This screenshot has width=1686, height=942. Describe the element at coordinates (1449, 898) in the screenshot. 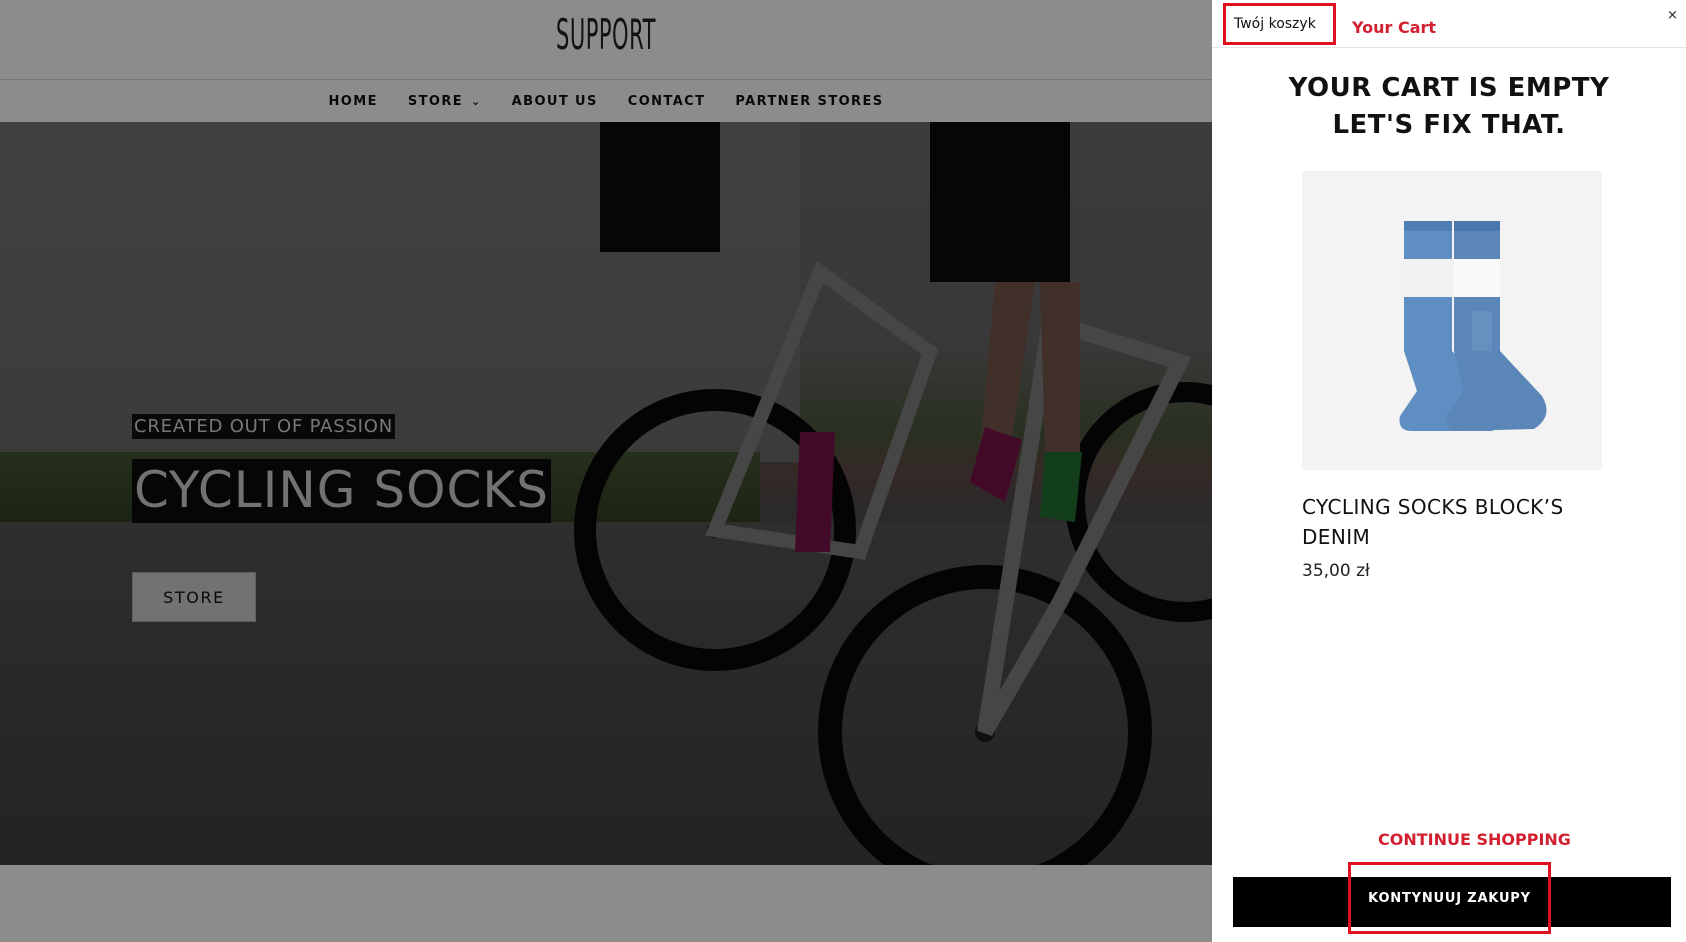

I see `continue-shopping-label: KONTYNUUJ ZAKUPY` at that location.